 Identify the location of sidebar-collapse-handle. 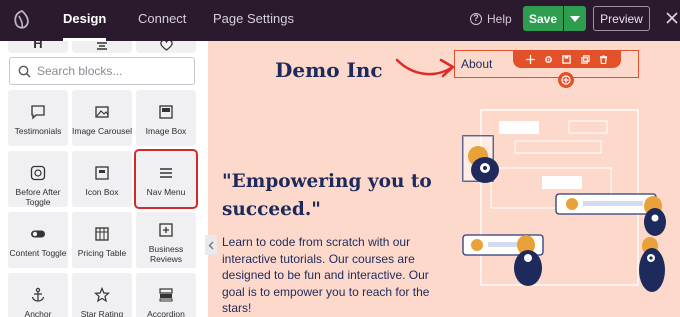
(211, 245).